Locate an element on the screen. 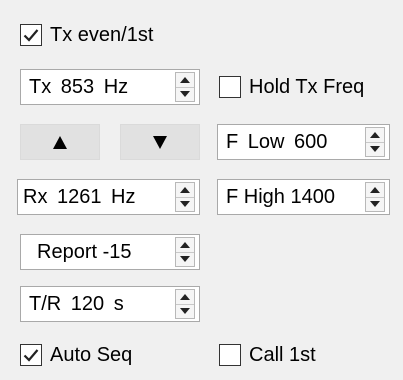 The width and height of the screenshot is (403, 380). f-high-stepper is located at coordinates (375, 197).